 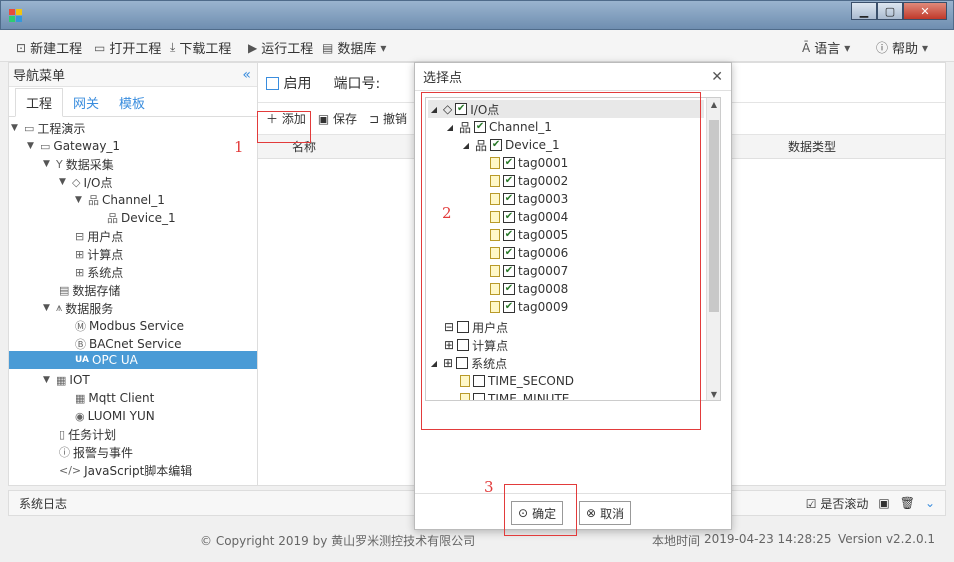 I want to click on tree-item-io-points: ▼ ◇ I/O点, so click(x=86, y=182).